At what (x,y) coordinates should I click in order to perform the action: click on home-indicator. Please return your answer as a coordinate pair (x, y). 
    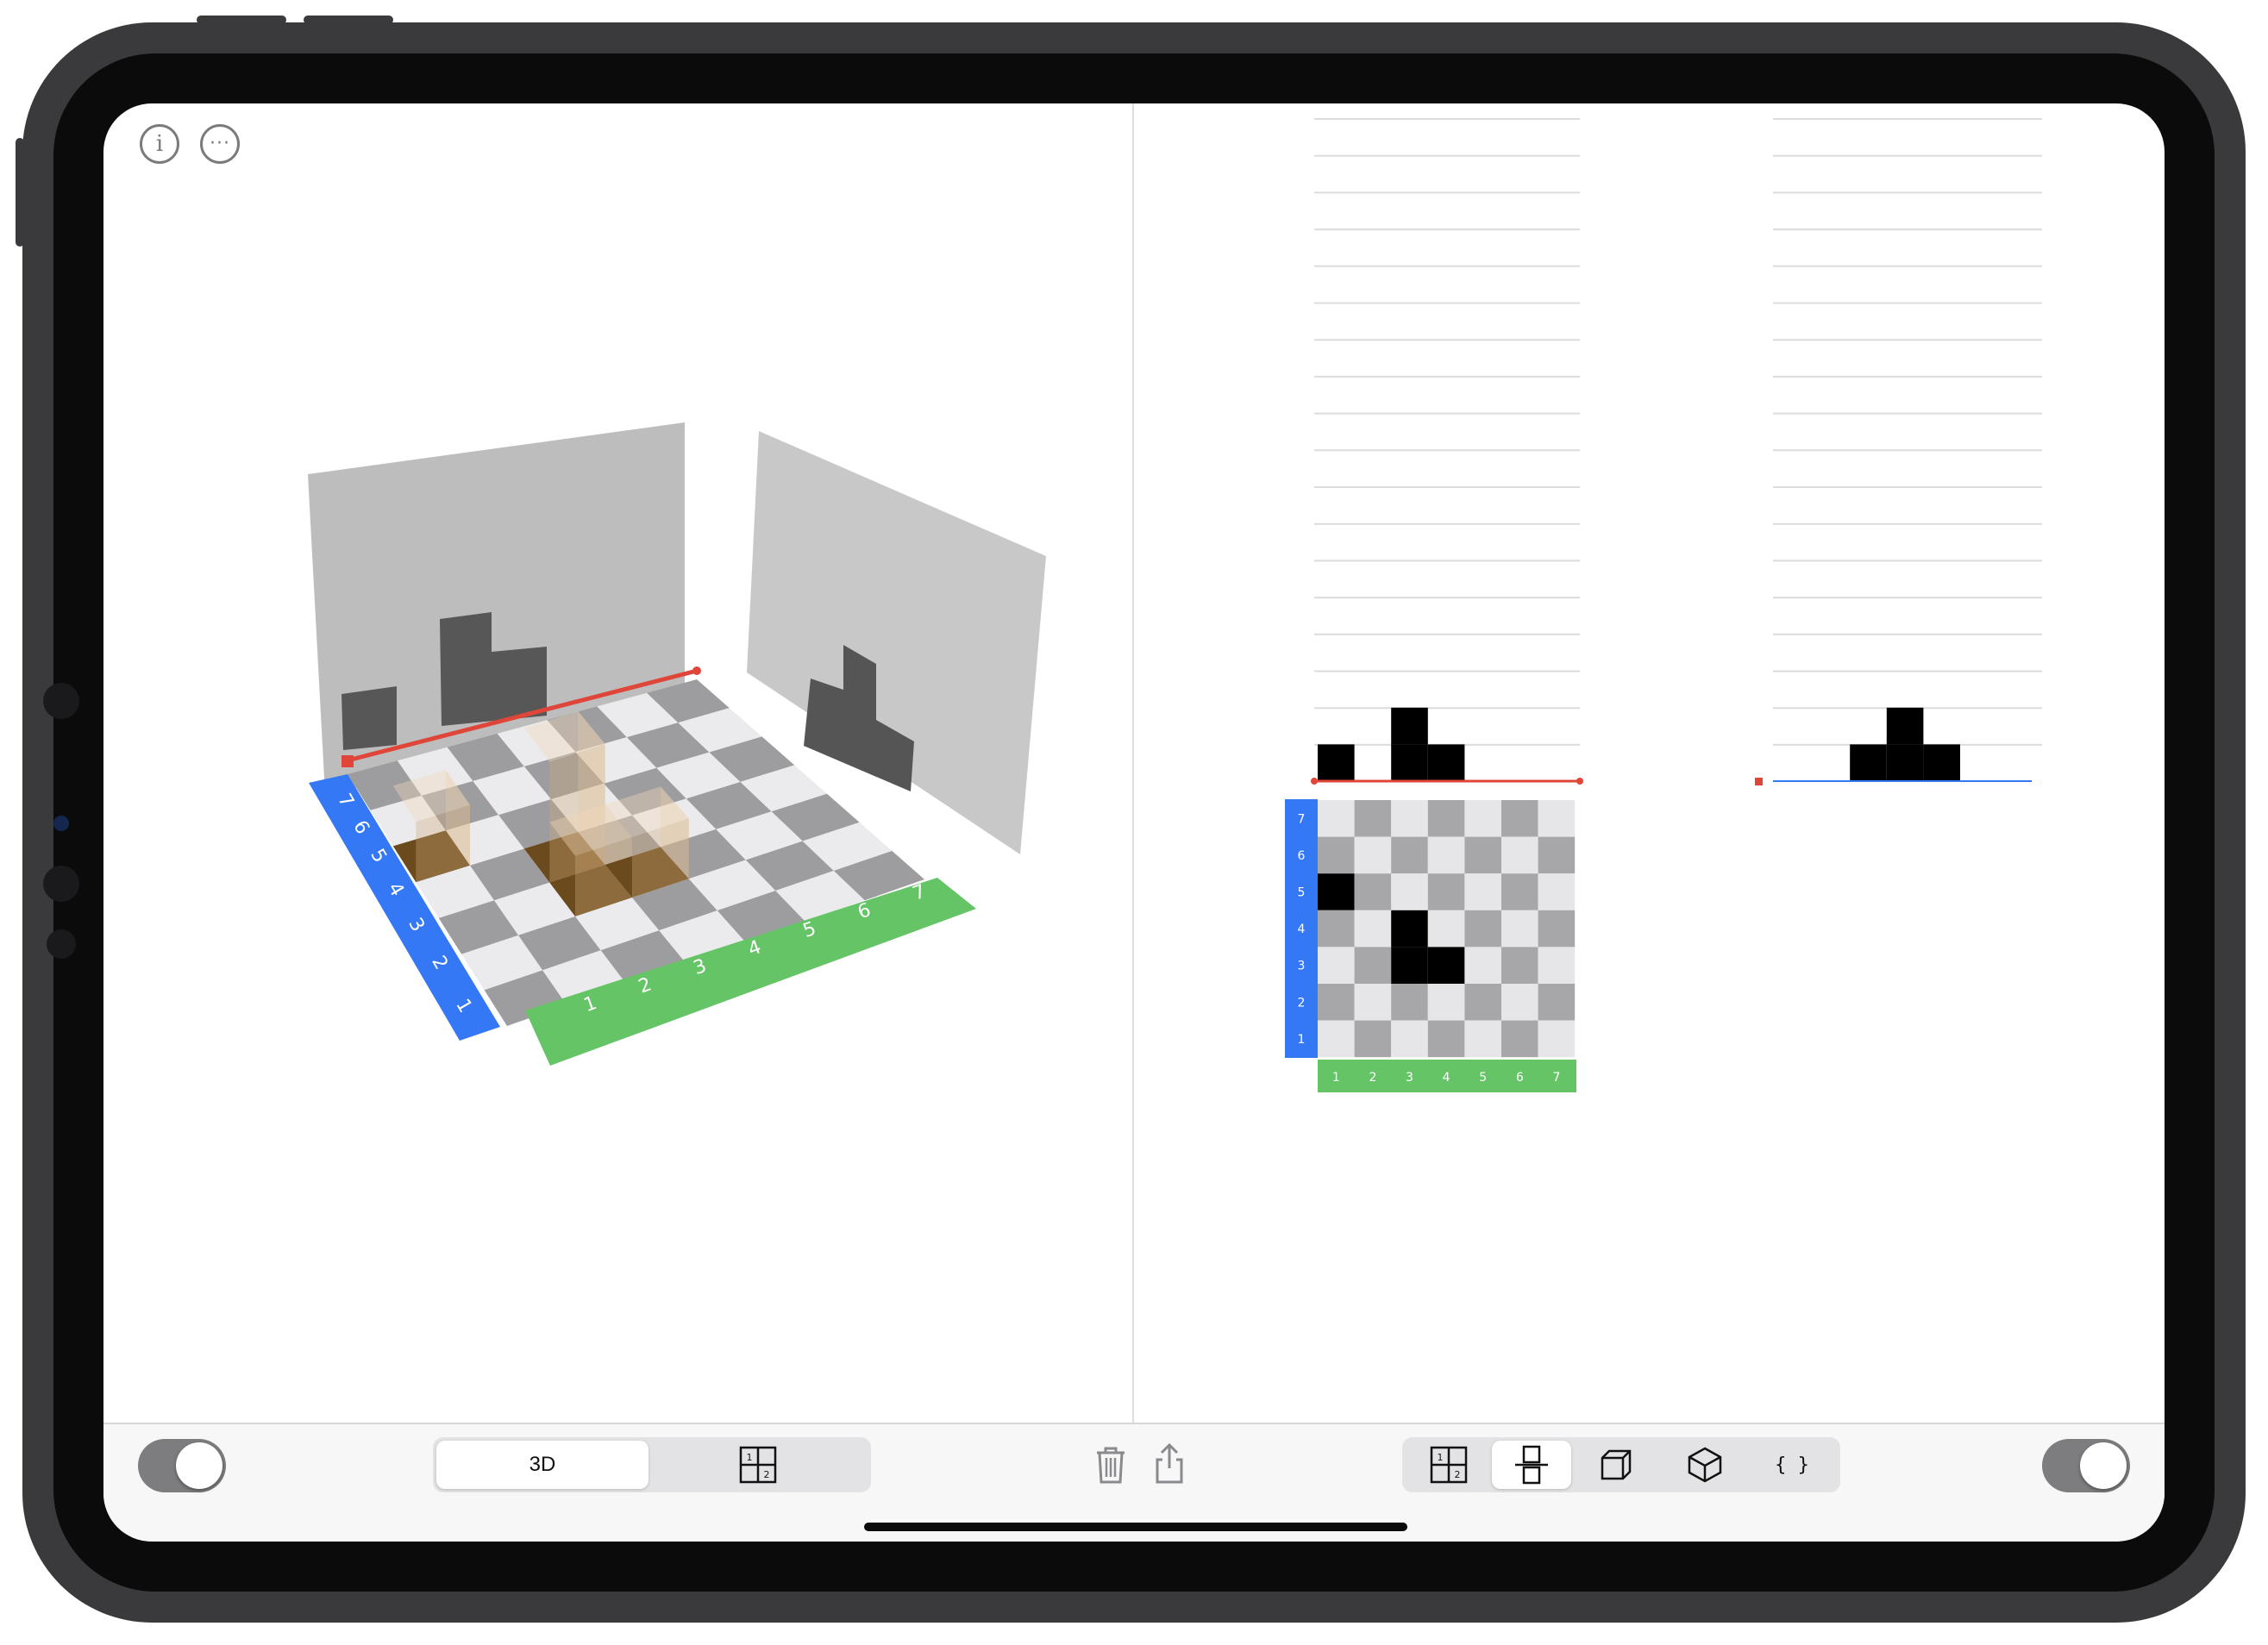
    Looking at the image, I should click on (1136, 1527).